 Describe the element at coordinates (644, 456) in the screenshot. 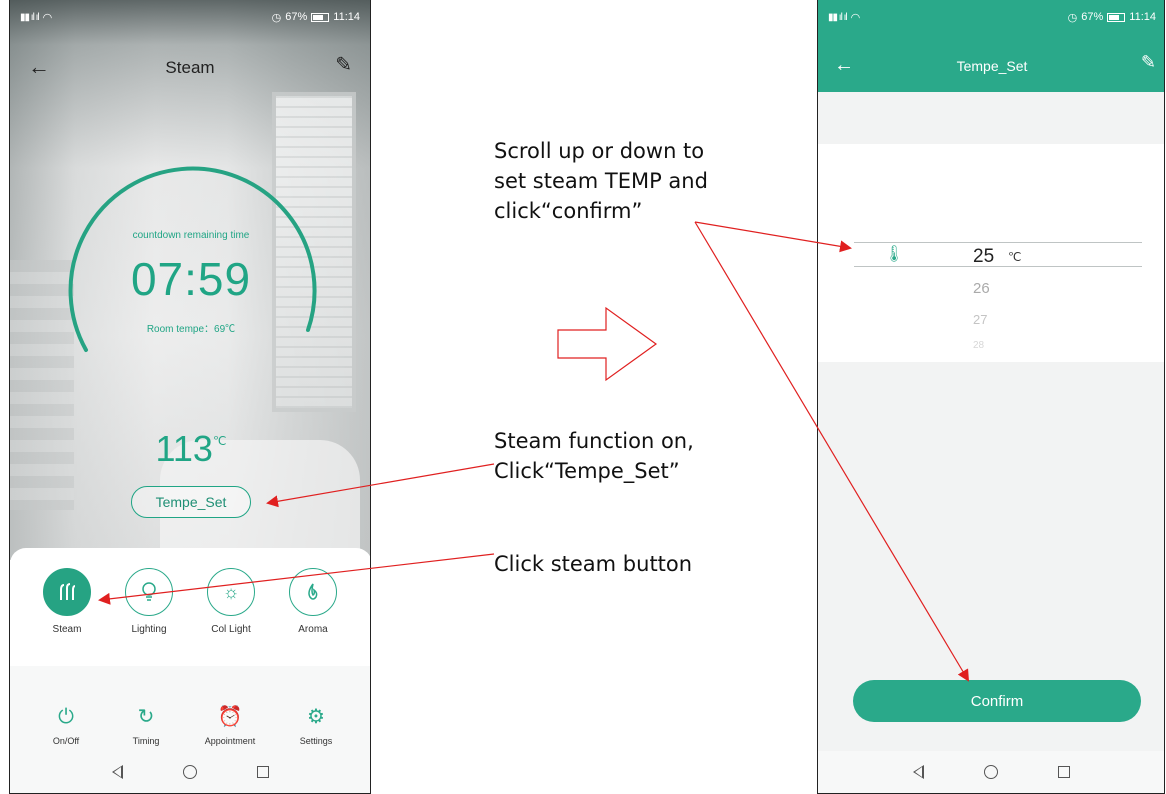

I see `annotation-tempe-set: Steam function on, Click“Tempe_Set”` at that location.